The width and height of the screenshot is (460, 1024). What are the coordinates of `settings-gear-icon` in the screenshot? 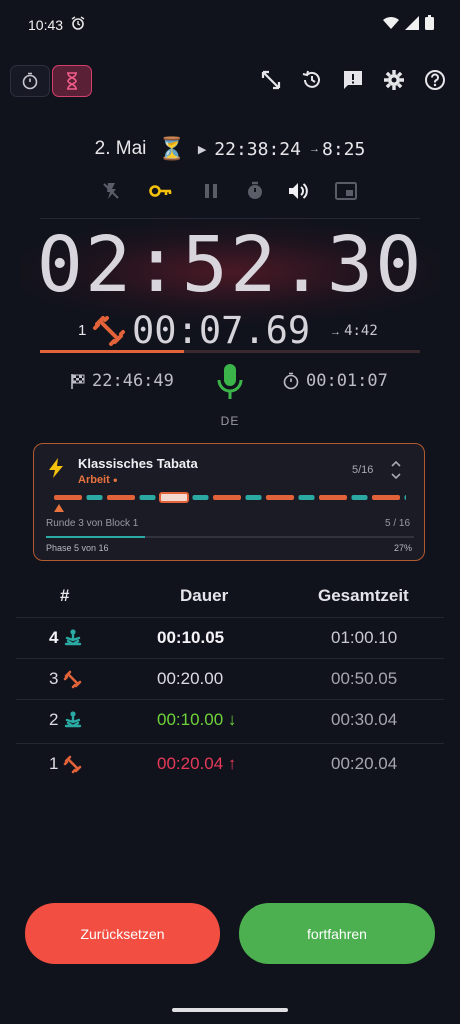 It's located at (394, 80).